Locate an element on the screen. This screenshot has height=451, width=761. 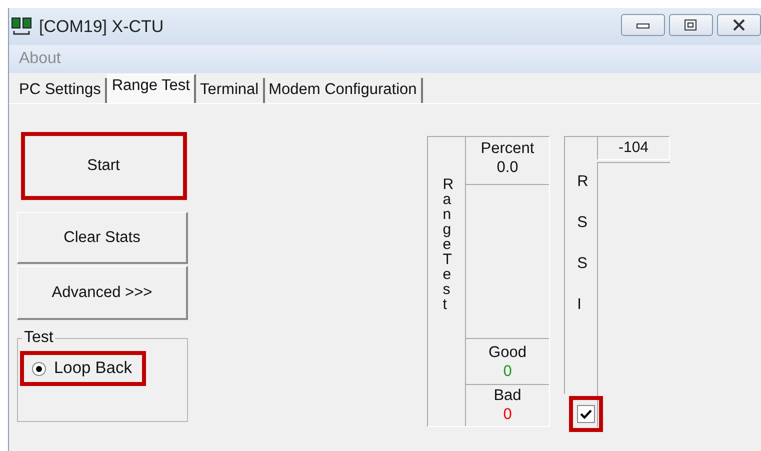
radio-option: Loop Back is located at coordinates (83, 368).